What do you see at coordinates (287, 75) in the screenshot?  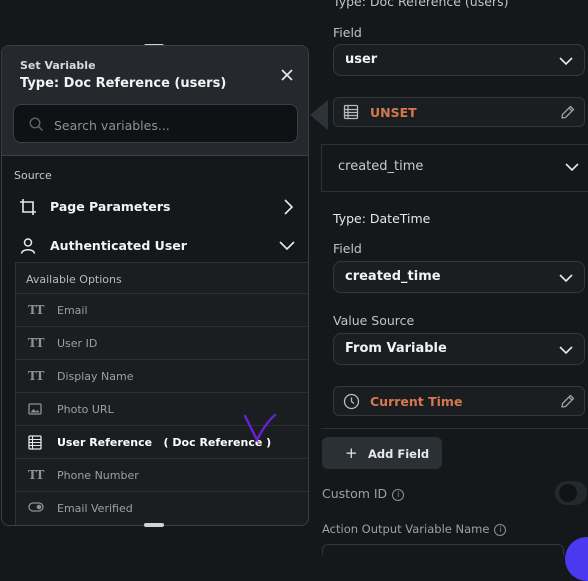 I see `close-icon` at bounding box center [287, 75].